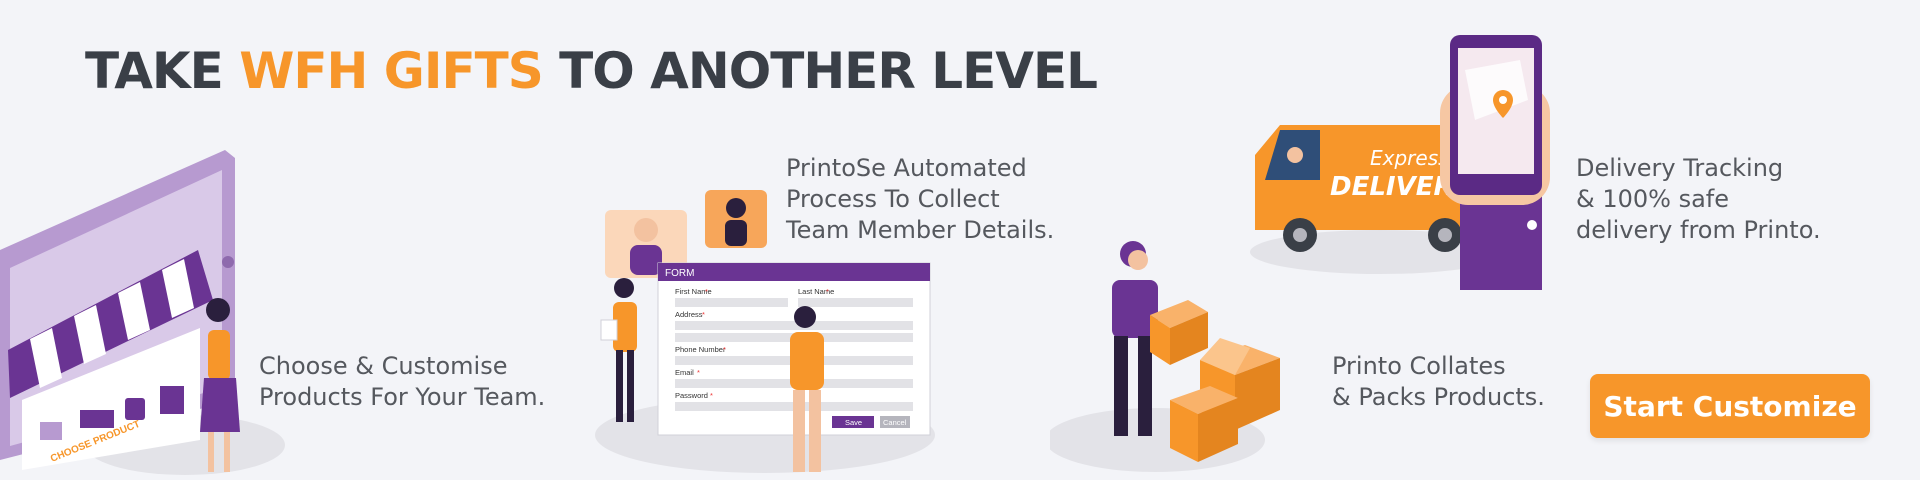 The image size is (1920, 480). What do you see at coordinates (1730, 406) in the screenshot?
I see `start-customize-button: Start Customize` at bounding box center [1730, 406].